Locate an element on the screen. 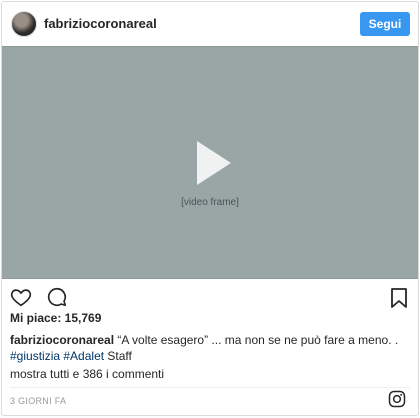  post-header: fabriziocoronareal Segui is located at coordinates (210, 24).